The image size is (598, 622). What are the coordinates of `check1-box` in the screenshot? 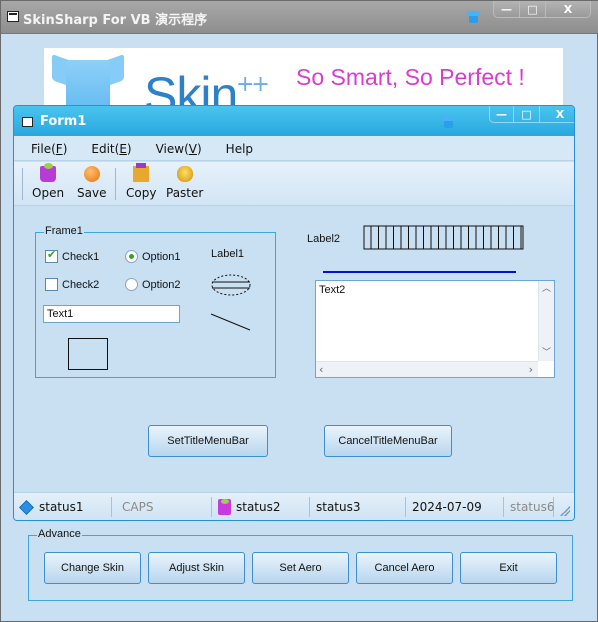 It's located at (51, 255).